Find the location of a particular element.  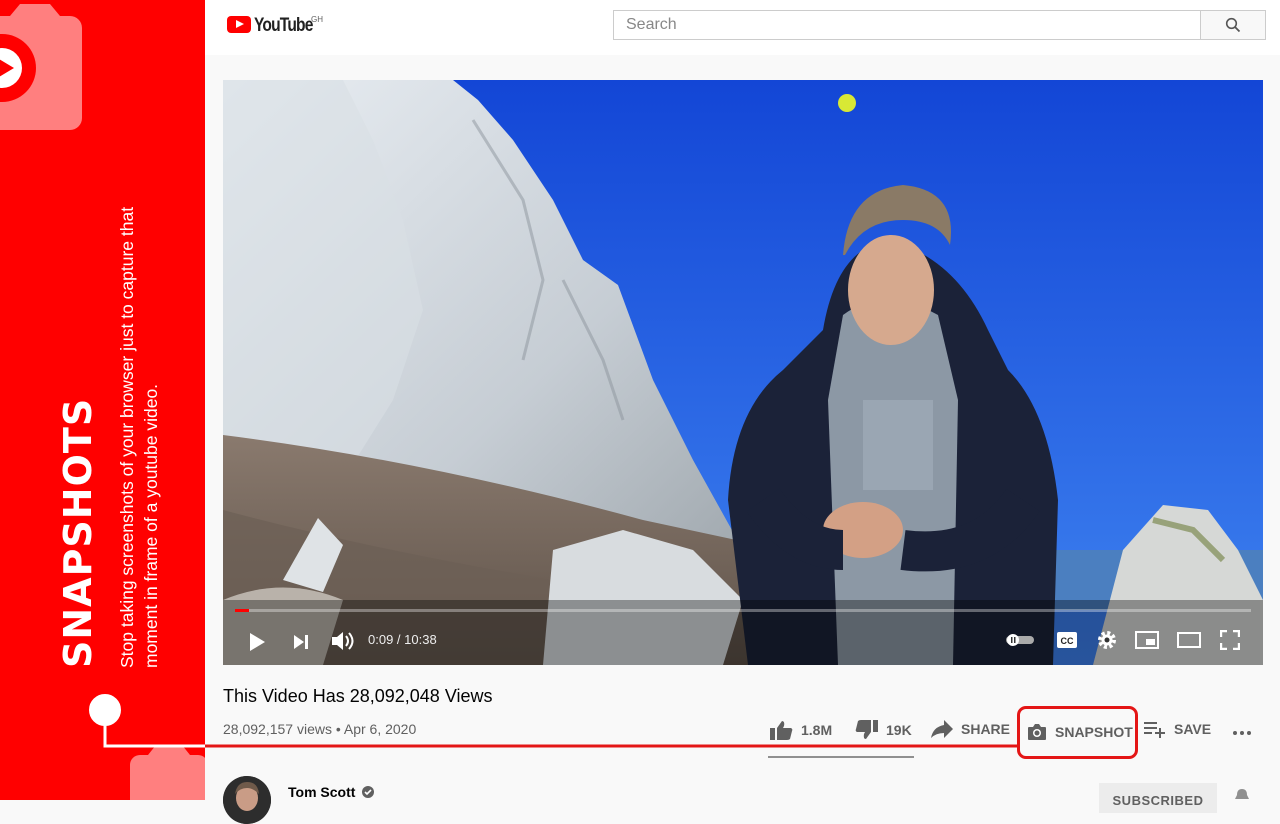

youtube-play-icon is located at coordinates (239, 24).